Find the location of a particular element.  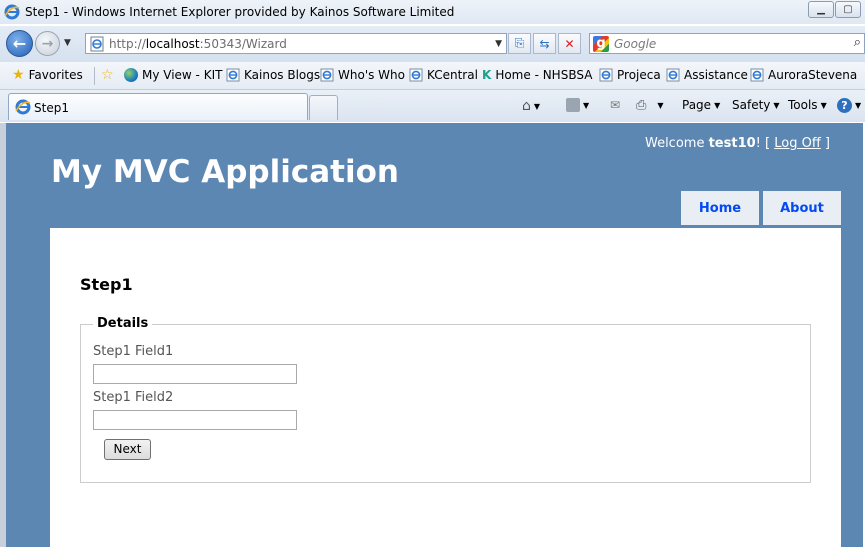

tab-step1: Step1 is located at coordinates (158, 106).